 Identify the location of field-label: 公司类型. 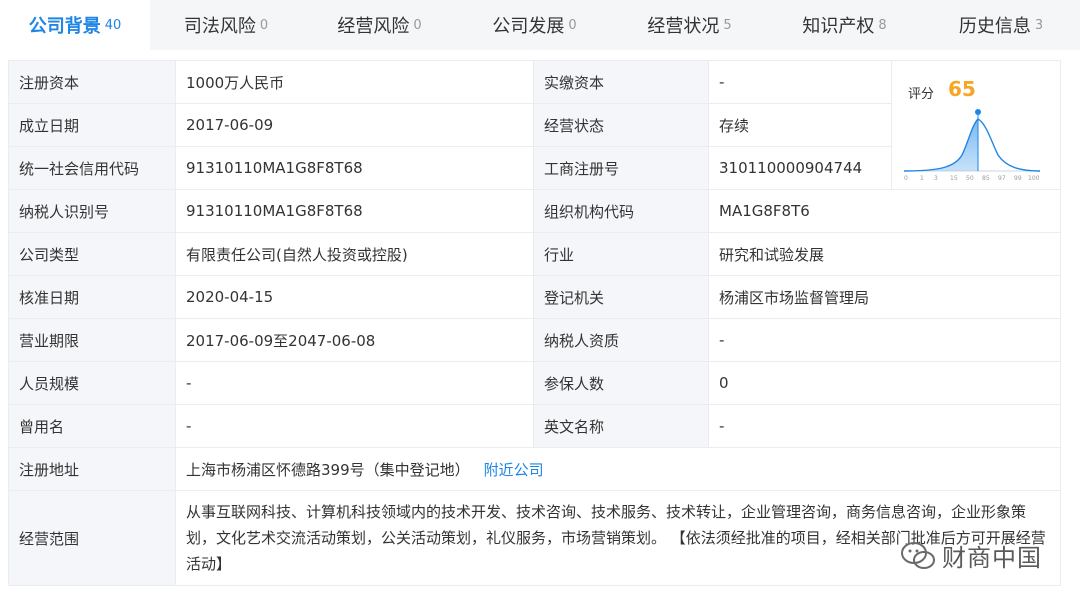
(92, 254).